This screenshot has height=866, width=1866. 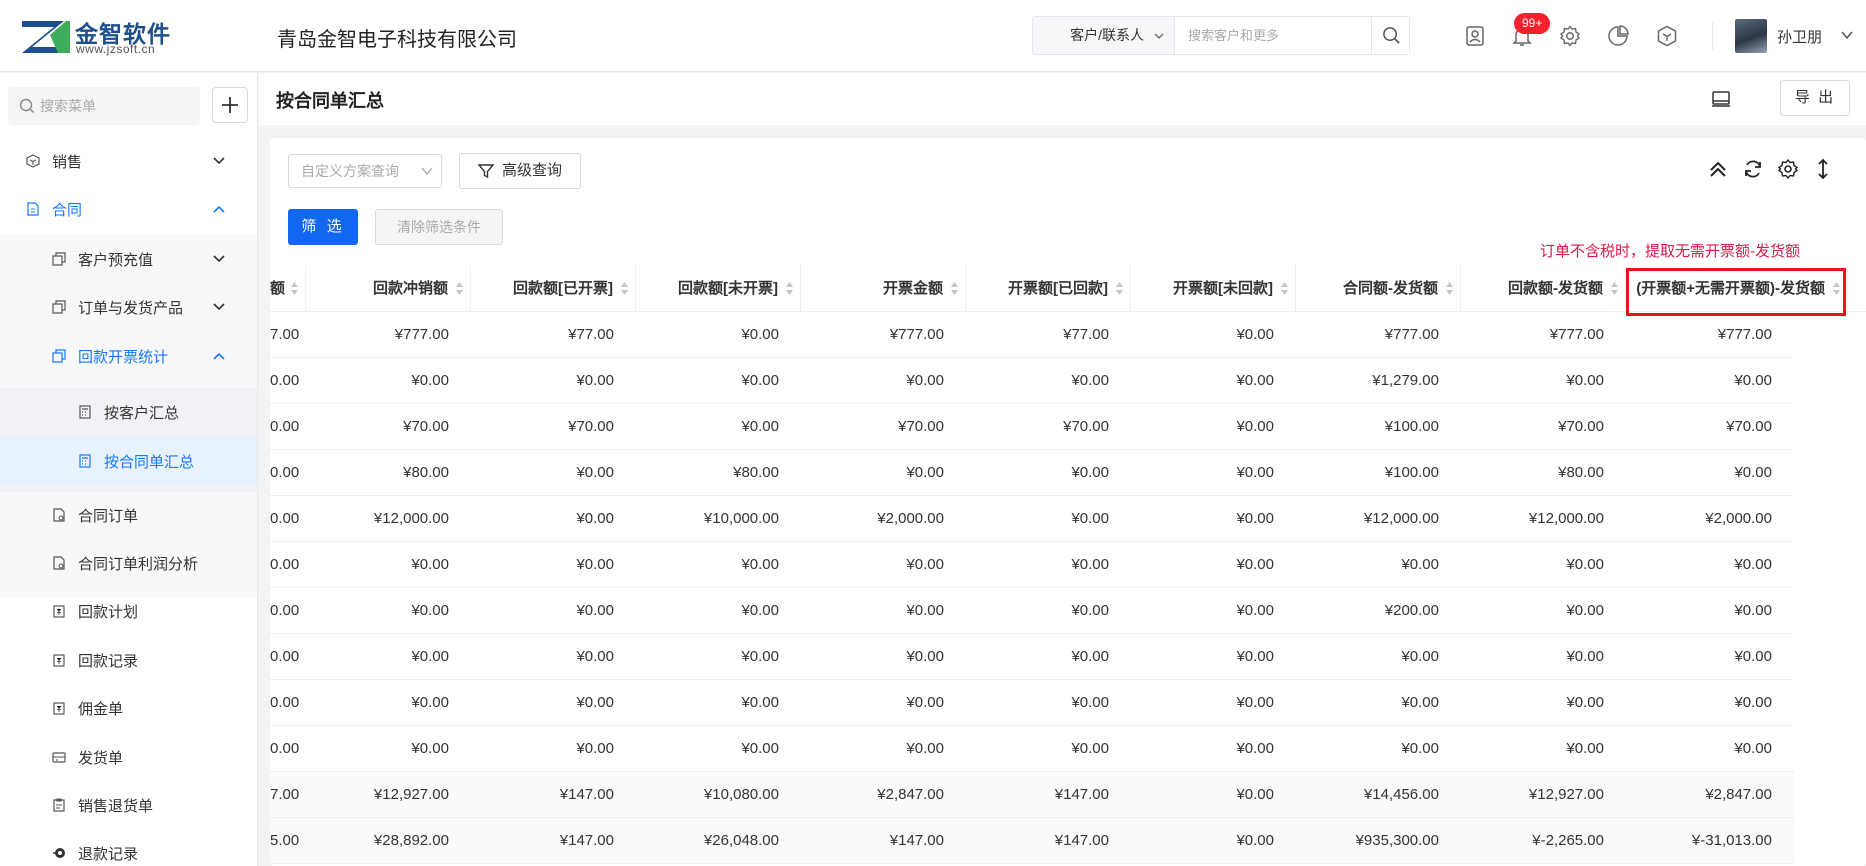 I want to click on scheme-query-select: 自定义方案查询, so click(x=365, y=171).